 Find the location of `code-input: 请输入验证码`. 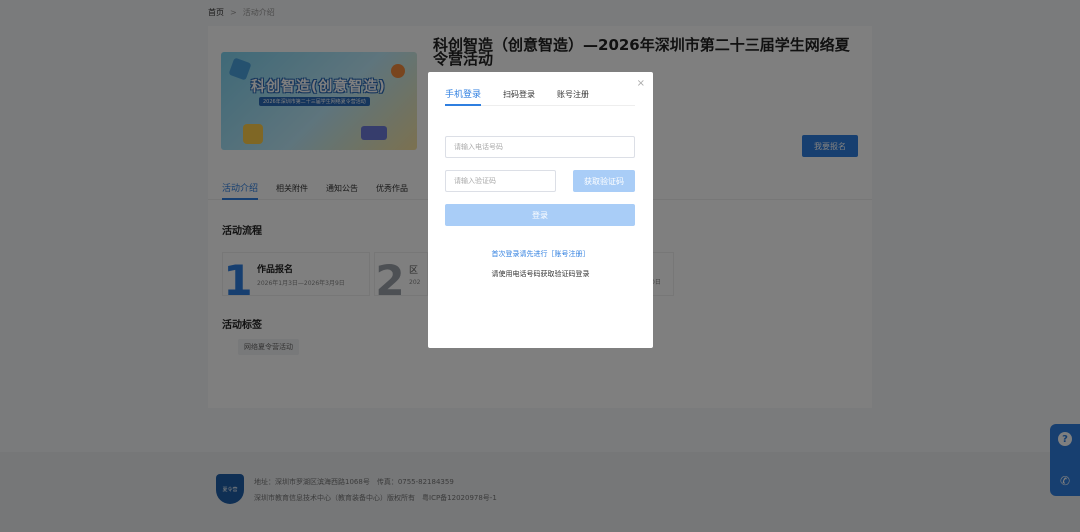

code-input: 请输入验证码 is located at coordinates (500, 181).